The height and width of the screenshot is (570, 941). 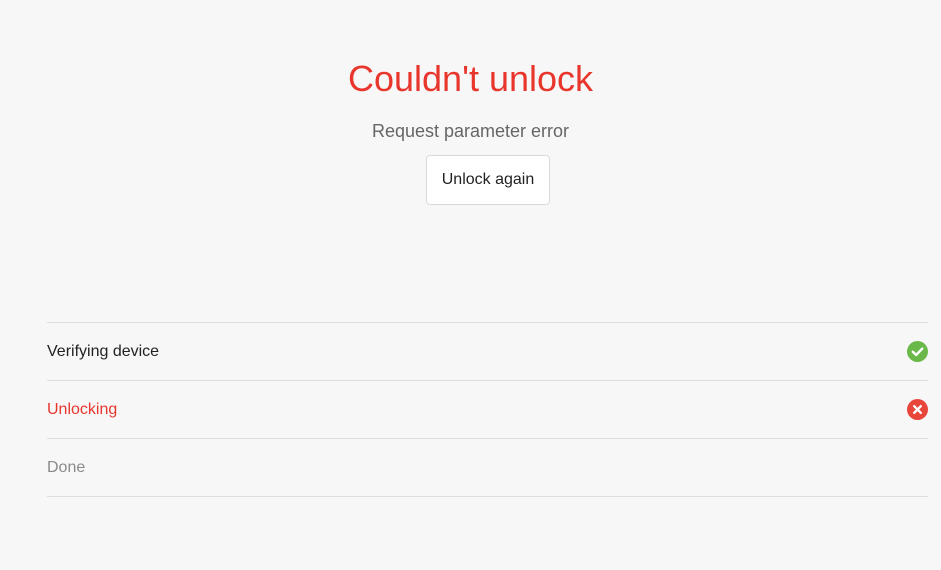 I want to click on step-unlocking: Unlocking, so click(x=487, y=410).